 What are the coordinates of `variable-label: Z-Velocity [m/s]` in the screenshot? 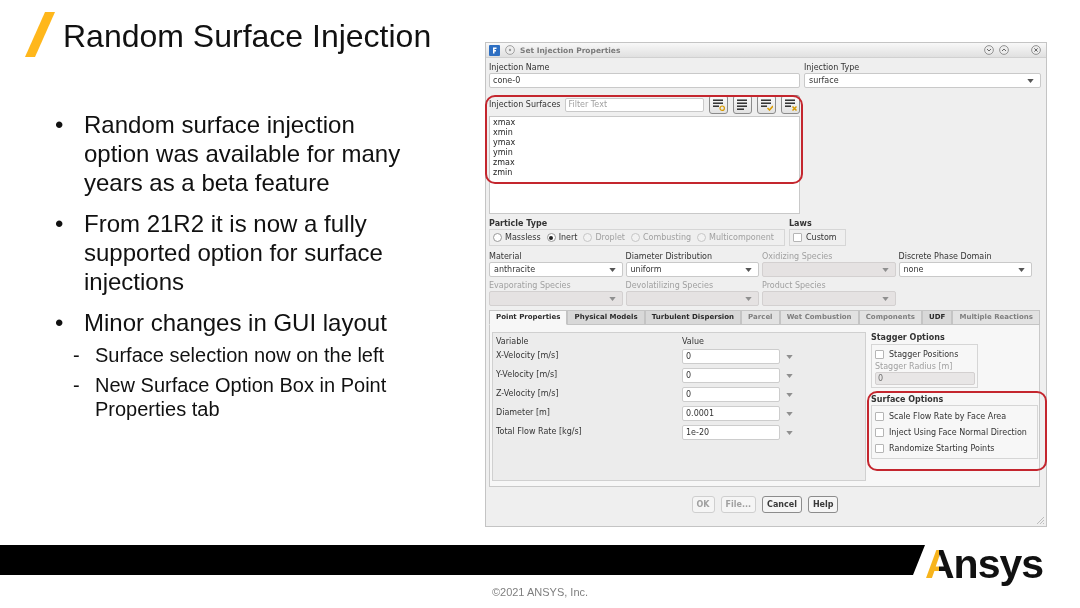 It's located at (527, 393).